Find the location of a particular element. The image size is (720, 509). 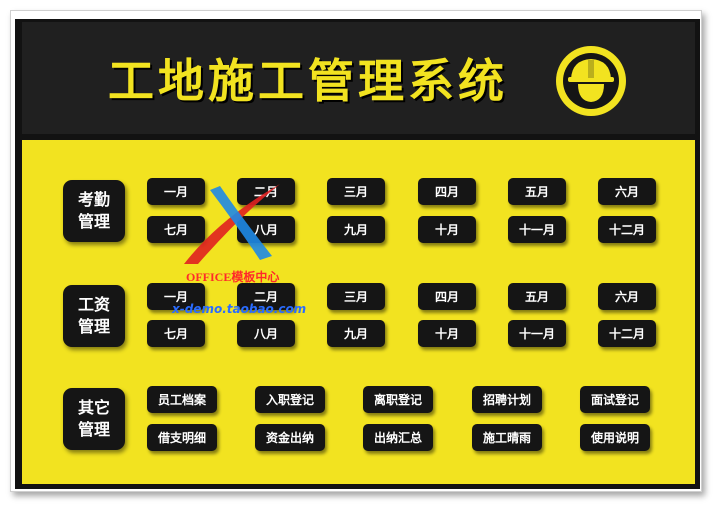

attendance-month-10-button: 十月 is located at coordinates (447, 229).